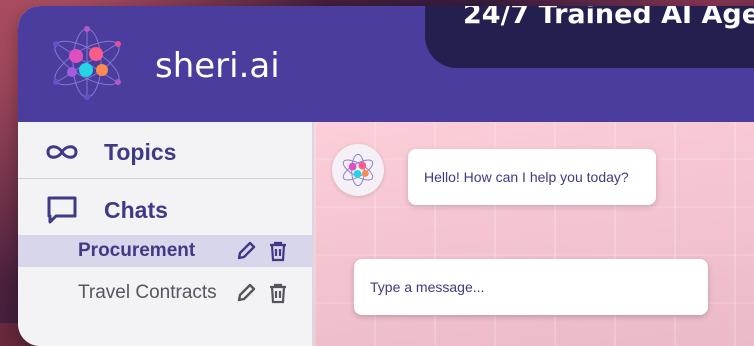 The image size is (754, 346). I want to click on bot-message-bubble: Hello! How can I help you today?, so click(532, 177).